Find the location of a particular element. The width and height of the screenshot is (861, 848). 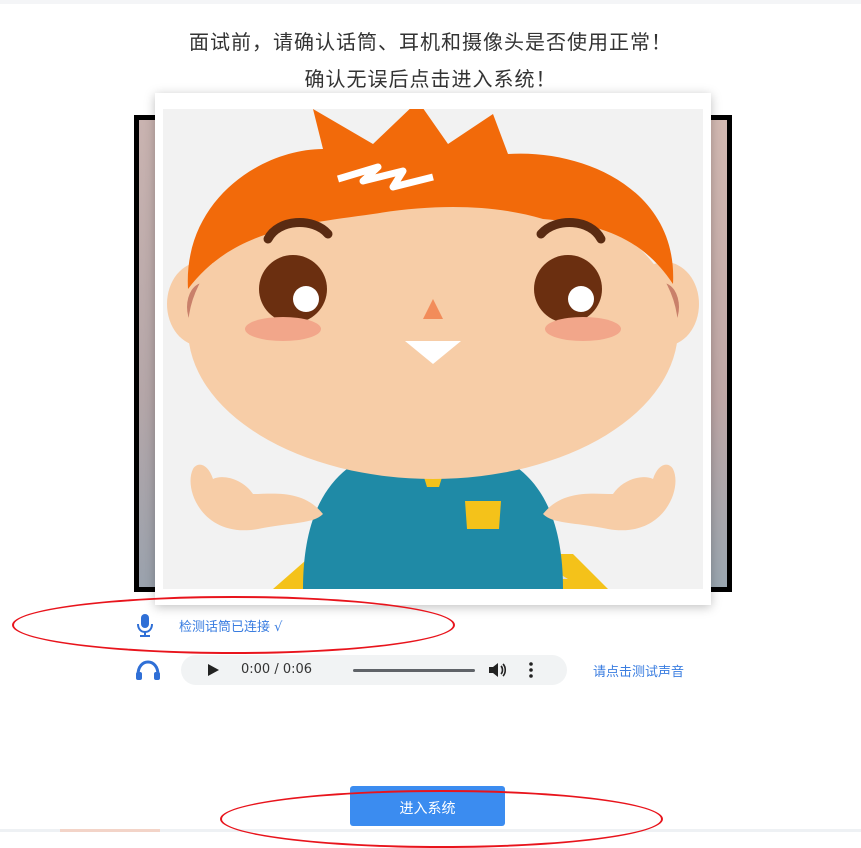

top-divider is located at coordinates (430, 2).